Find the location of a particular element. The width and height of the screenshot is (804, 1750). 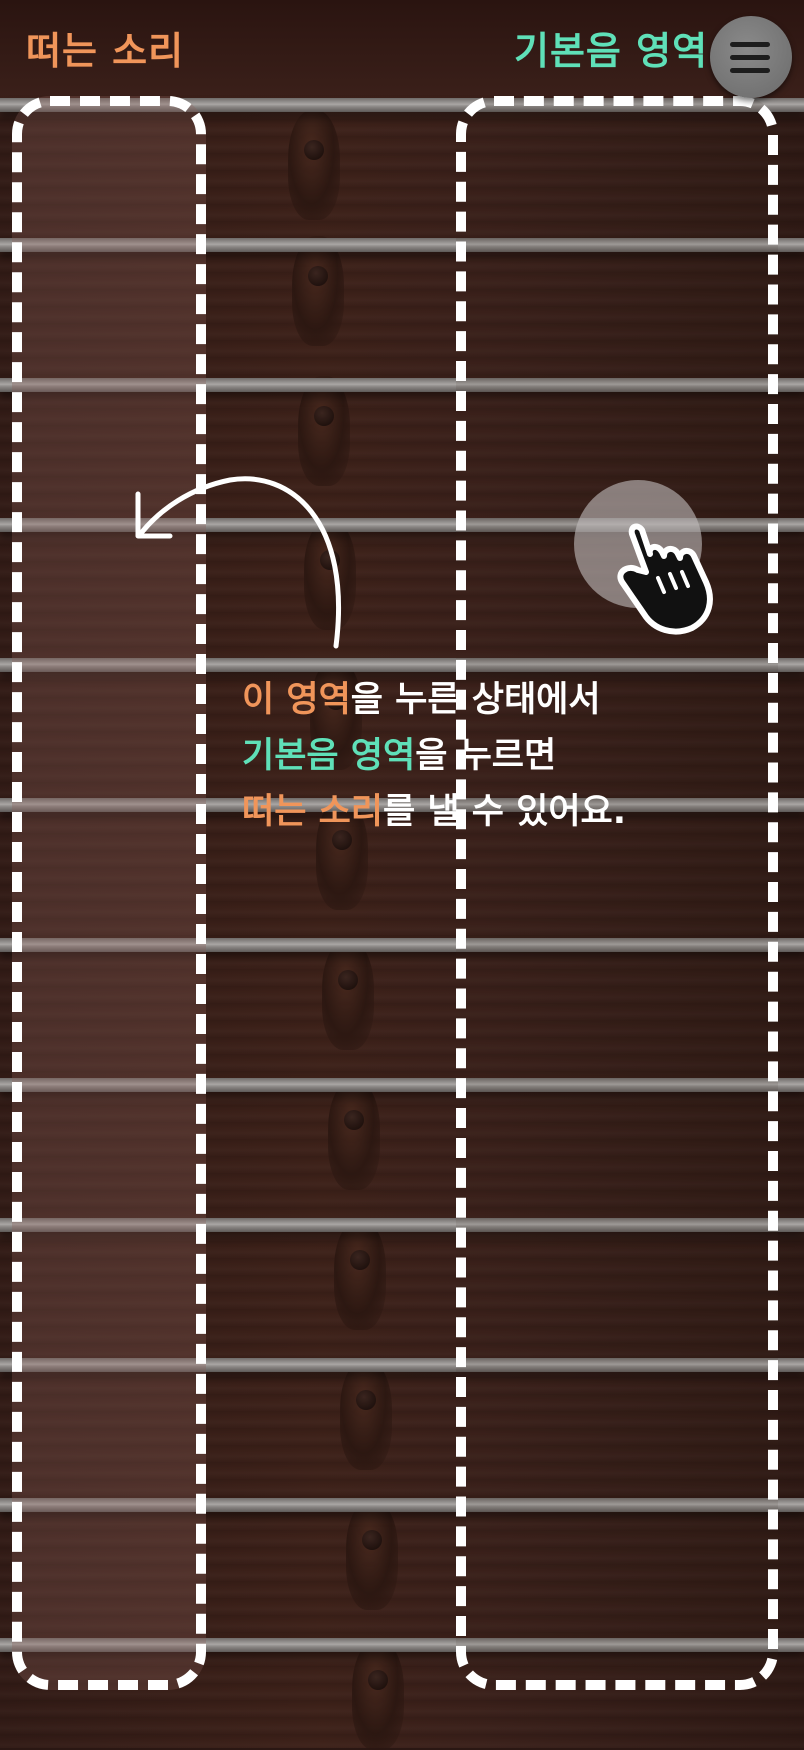

highlight-this-zone: 이 영역 is located at coordinates (296, 700).